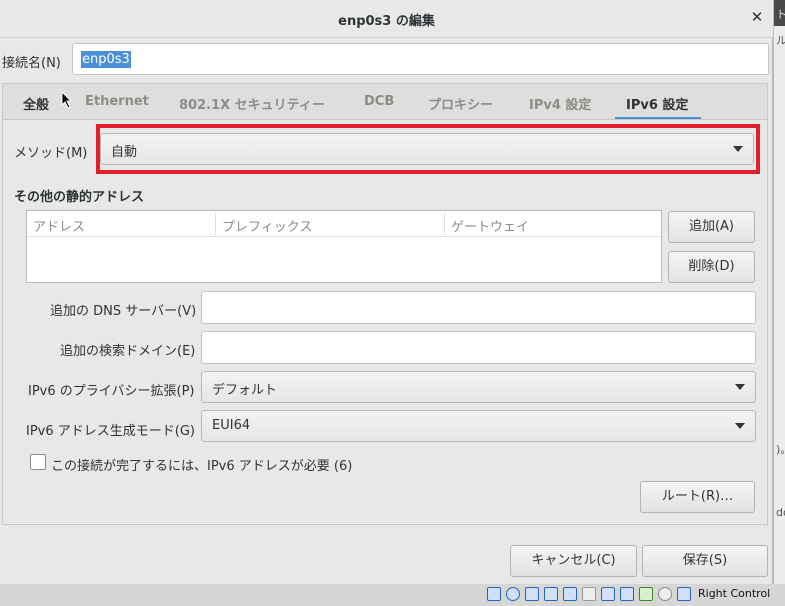  What do you see at coordinates (780, 449) in the screenshot?
I see `background-window-text: )。` at bounding box center [780, 449].